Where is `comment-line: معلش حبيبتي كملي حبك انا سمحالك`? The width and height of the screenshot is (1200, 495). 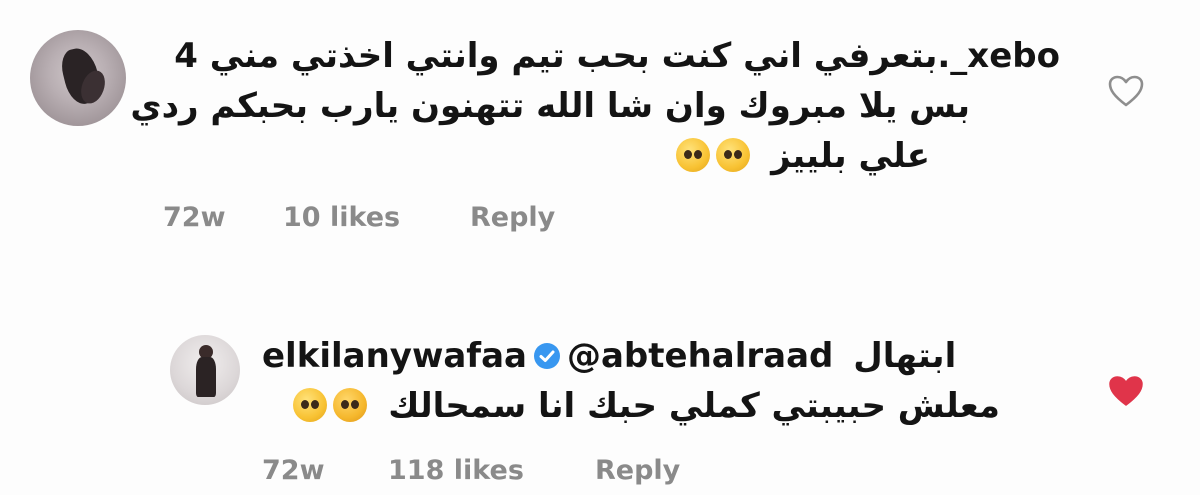
comment-line: معلش حبيبتي كملي حبك انا سمحالك is located at coordinates (645, 407).